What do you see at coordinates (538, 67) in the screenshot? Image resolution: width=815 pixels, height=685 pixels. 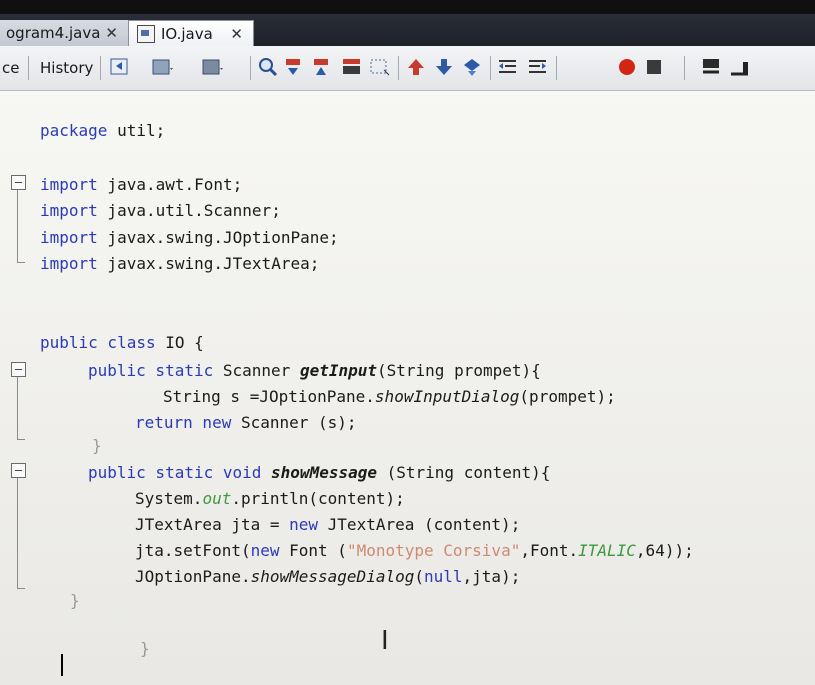 I see `shift-right-icon` at bounding box center [538, 67].